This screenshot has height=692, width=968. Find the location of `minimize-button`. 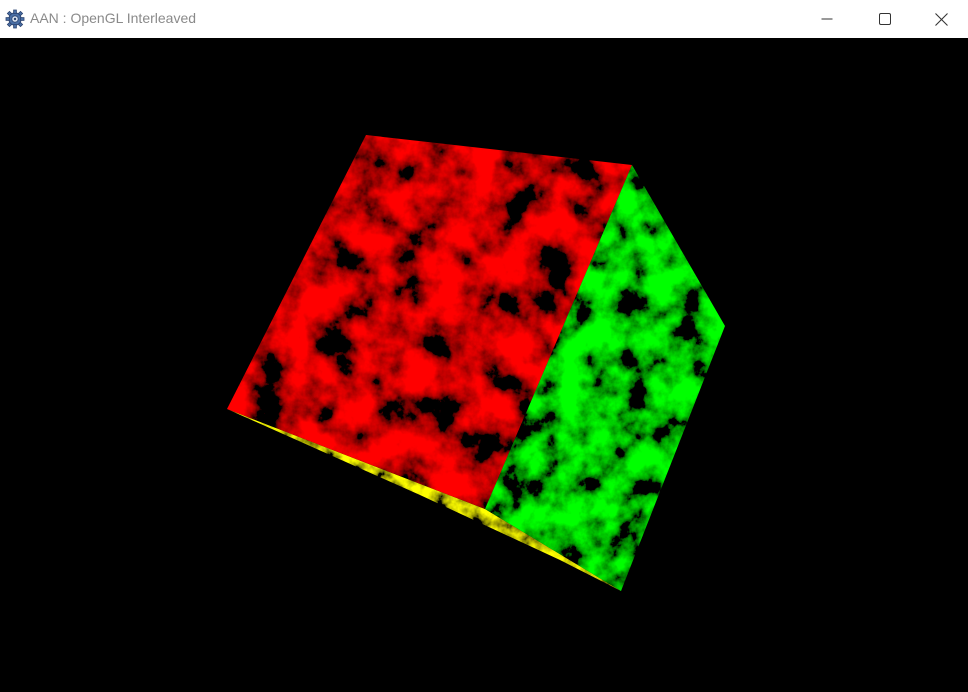

minimize-button is located at coordinates (827, 19).